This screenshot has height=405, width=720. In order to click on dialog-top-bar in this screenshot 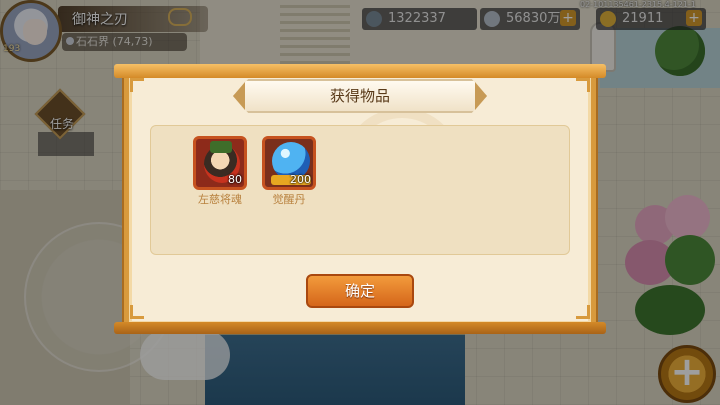, I will do `click(360, 71)`.